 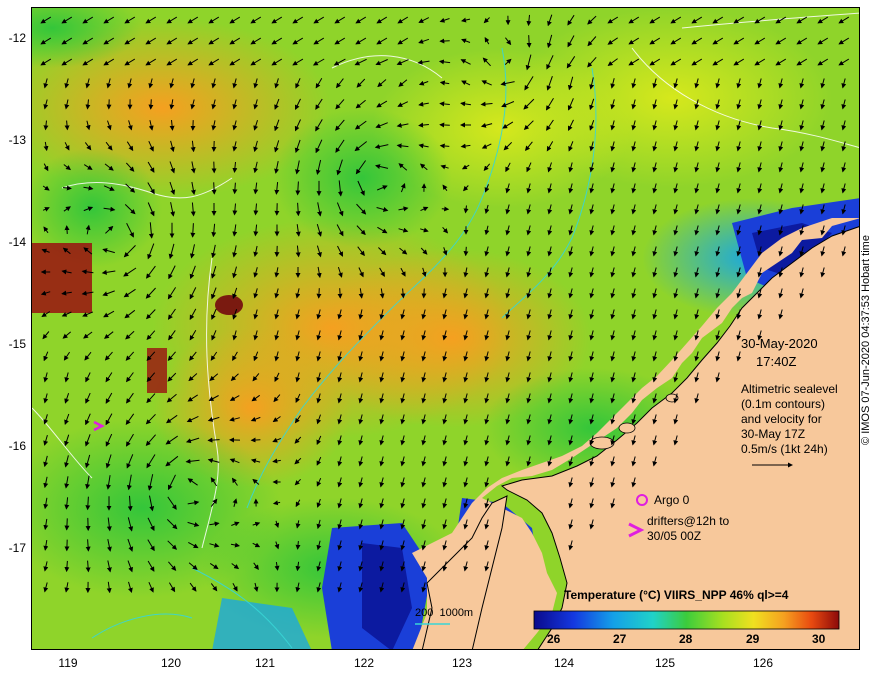 What do you see at coordinates (17, 344) in the screenshot?
I see `y-tick-label: -15` at bounding box center [17, 344].